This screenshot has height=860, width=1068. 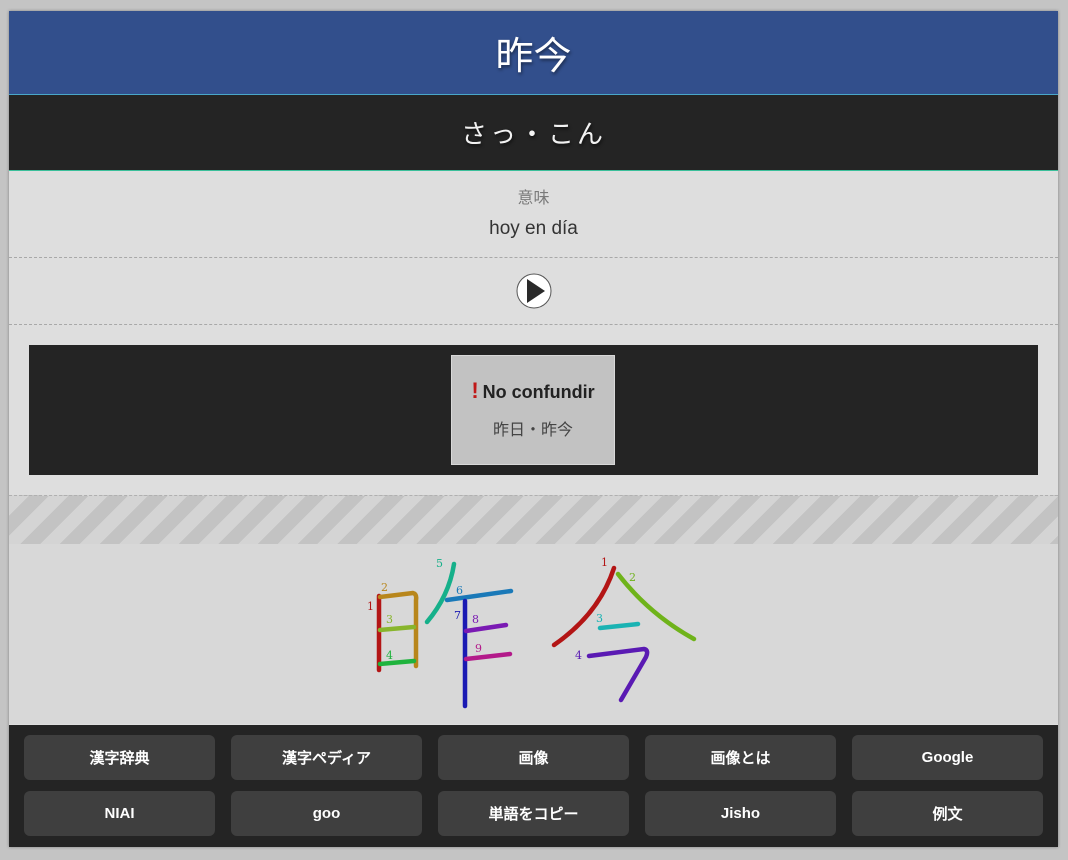 What do you see at coordinates (119, 813) in the screenshot?
I see `link-niai-button: NIAI` at bounding box center [119, 813].